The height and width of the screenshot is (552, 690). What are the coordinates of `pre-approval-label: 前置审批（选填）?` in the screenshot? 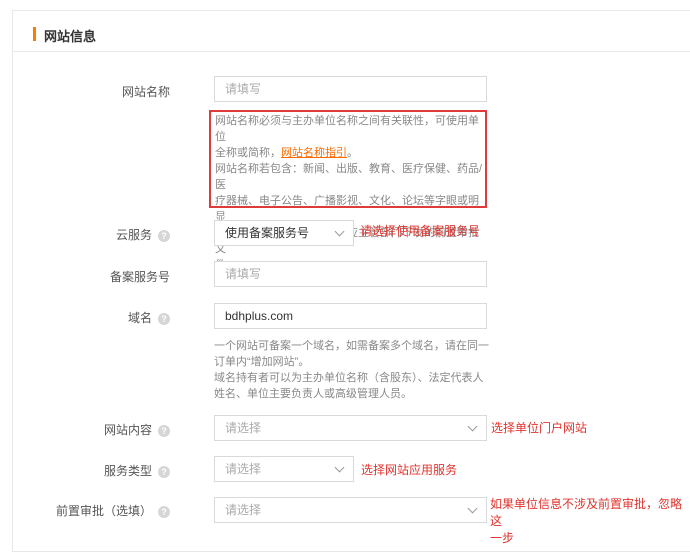 It's located at (85, 510).